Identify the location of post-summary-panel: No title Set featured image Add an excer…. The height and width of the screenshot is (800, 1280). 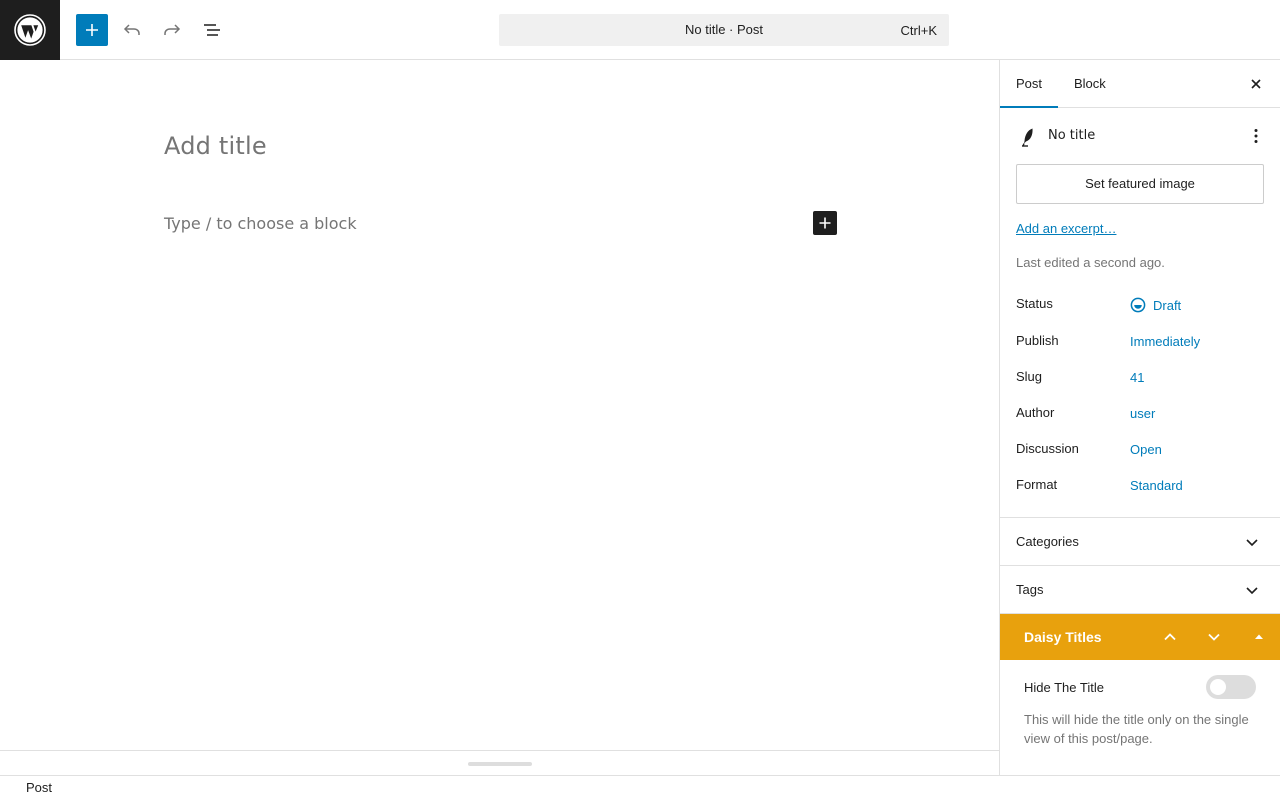
(1140, 313).